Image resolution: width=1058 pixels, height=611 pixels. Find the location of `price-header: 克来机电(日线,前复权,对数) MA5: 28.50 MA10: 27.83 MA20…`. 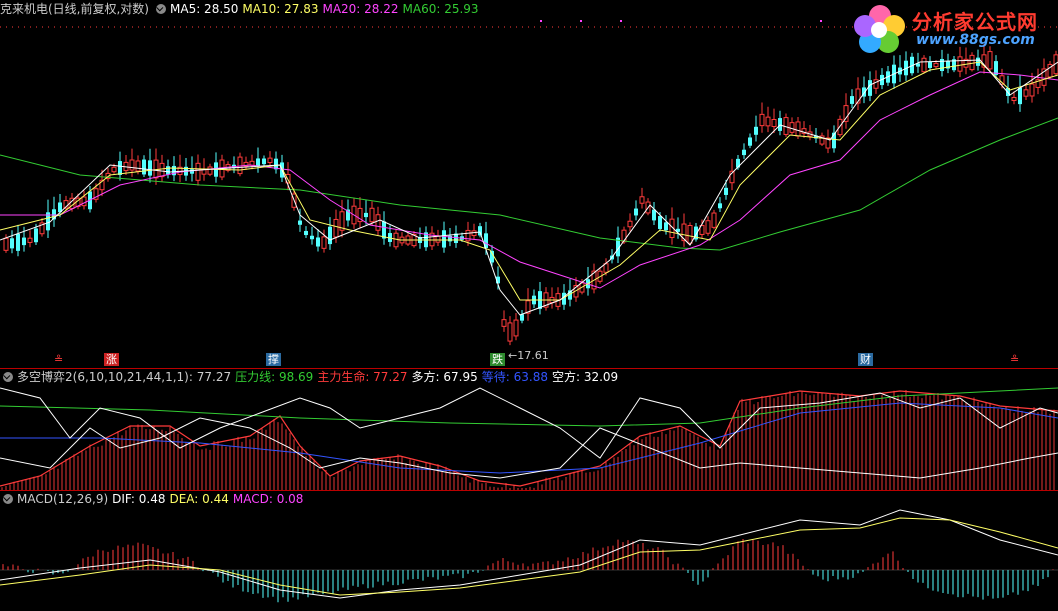

price-header: 克来机电(日线,前复权,对数) MA5: 28.50 MA10: 27.83 MA20… is located at coordinates (241, 9).